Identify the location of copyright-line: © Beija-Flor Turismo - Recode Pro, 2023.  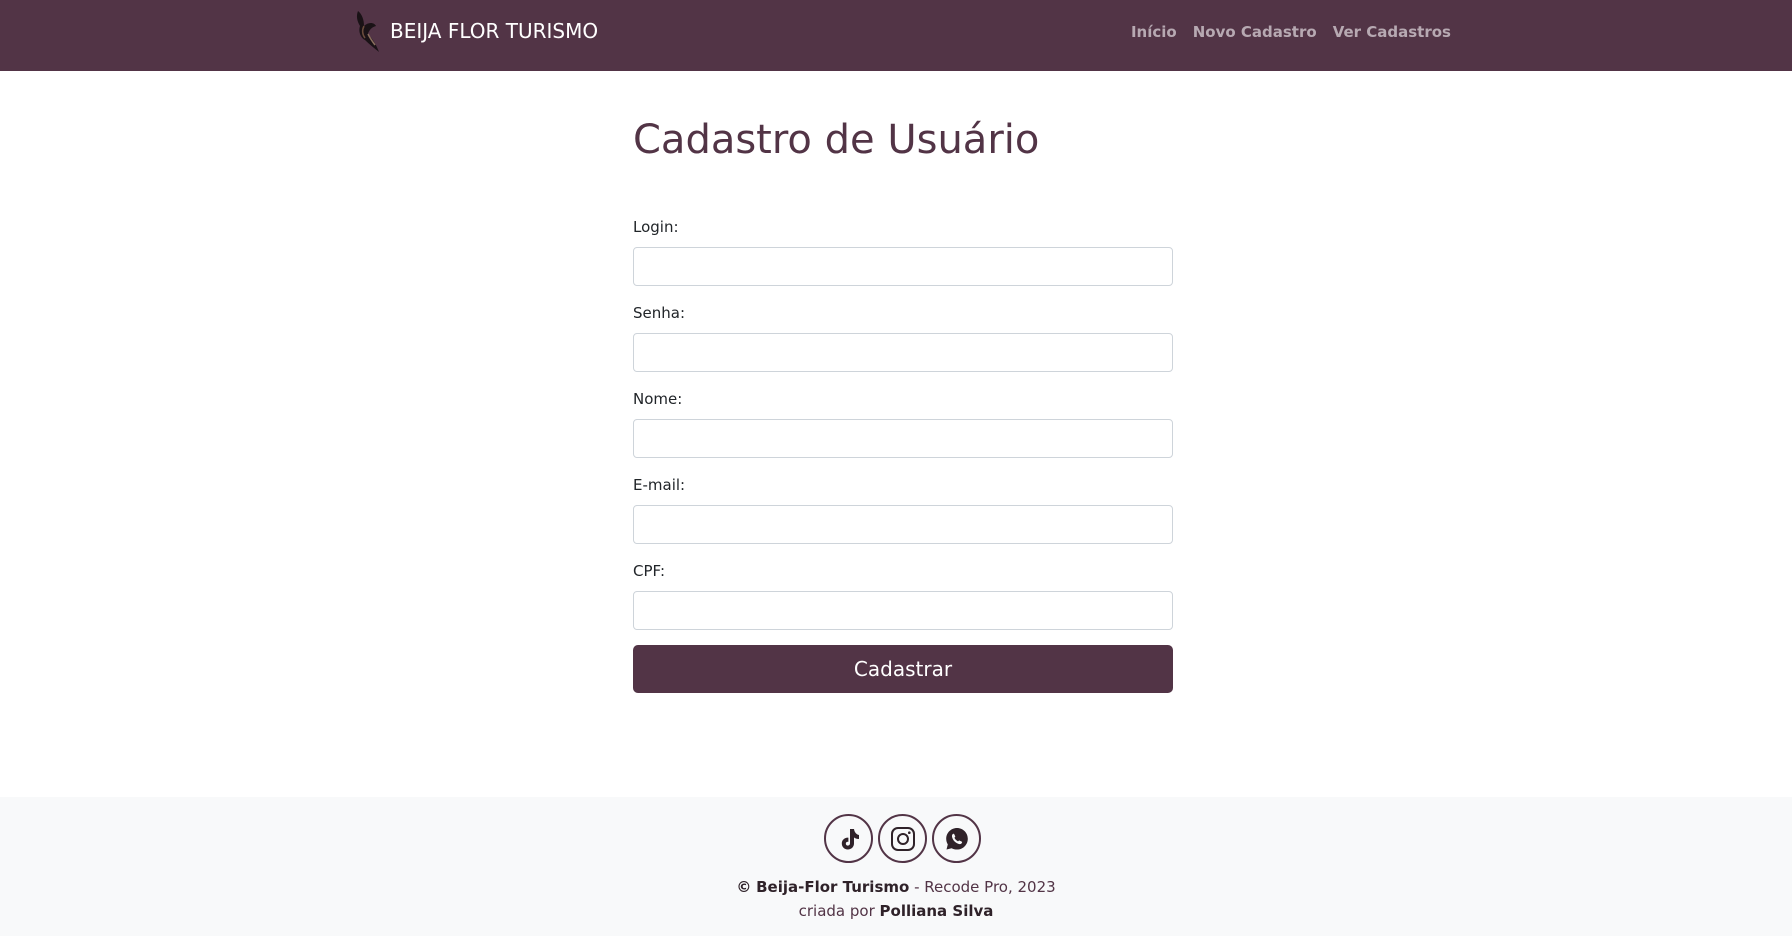
(896, 887).